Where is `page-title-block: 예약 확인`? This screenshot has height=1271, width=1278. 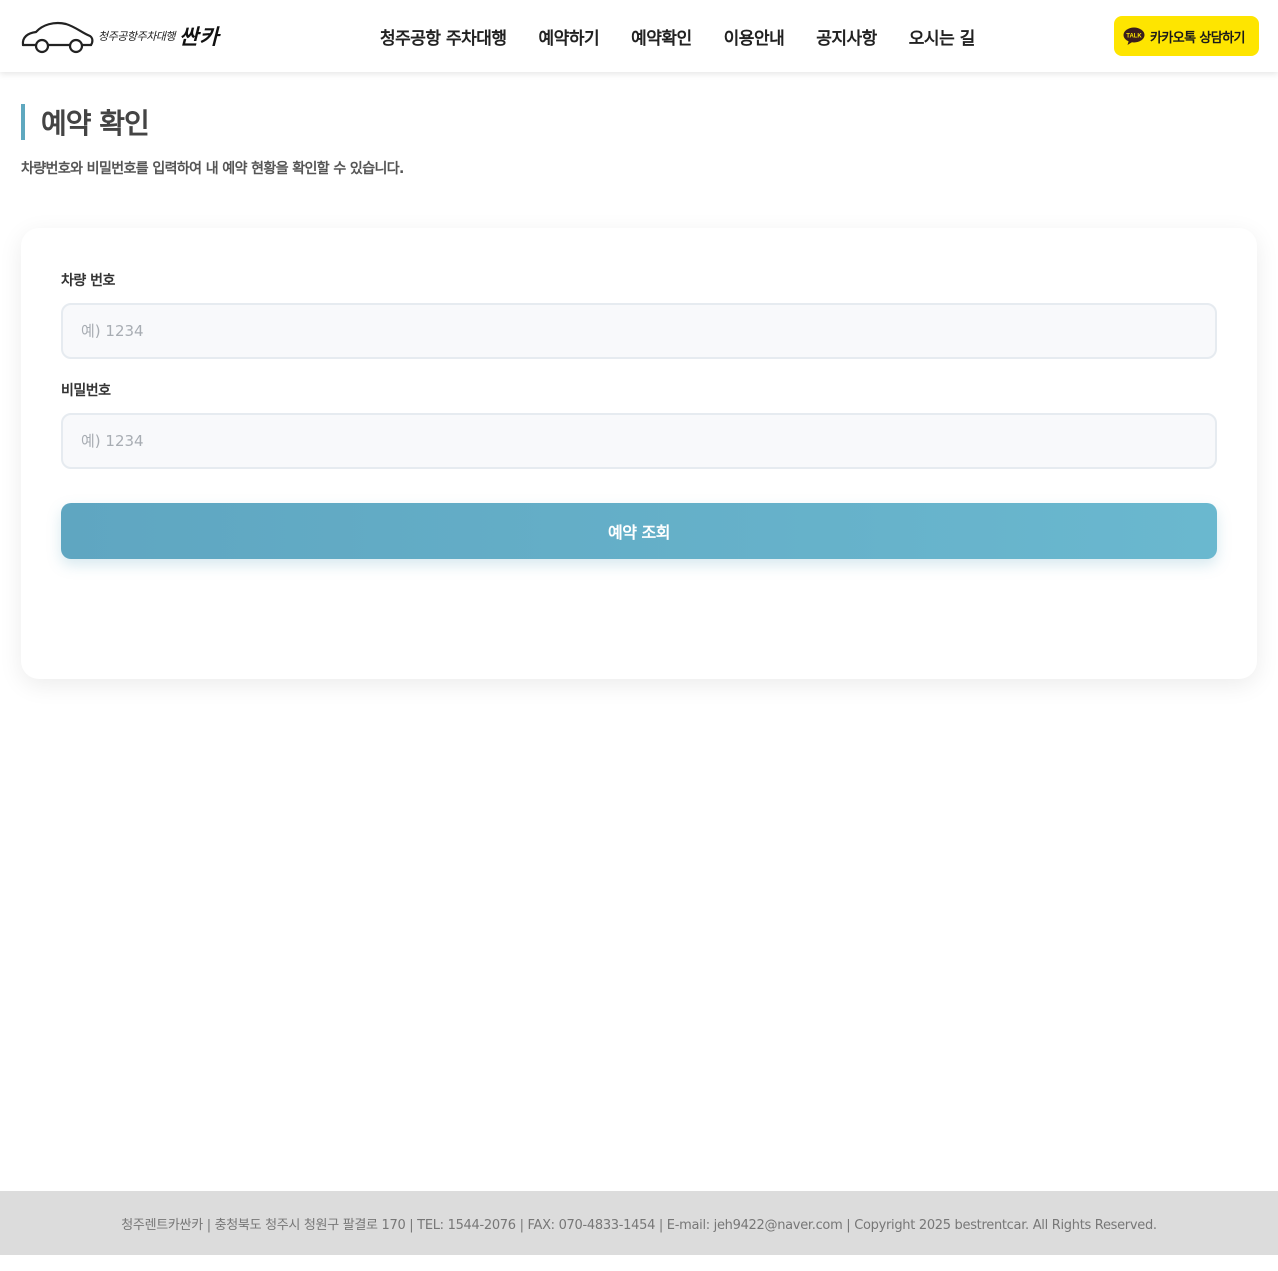
page-title-block: 예약 확인 is located at coordinates (85, 122).